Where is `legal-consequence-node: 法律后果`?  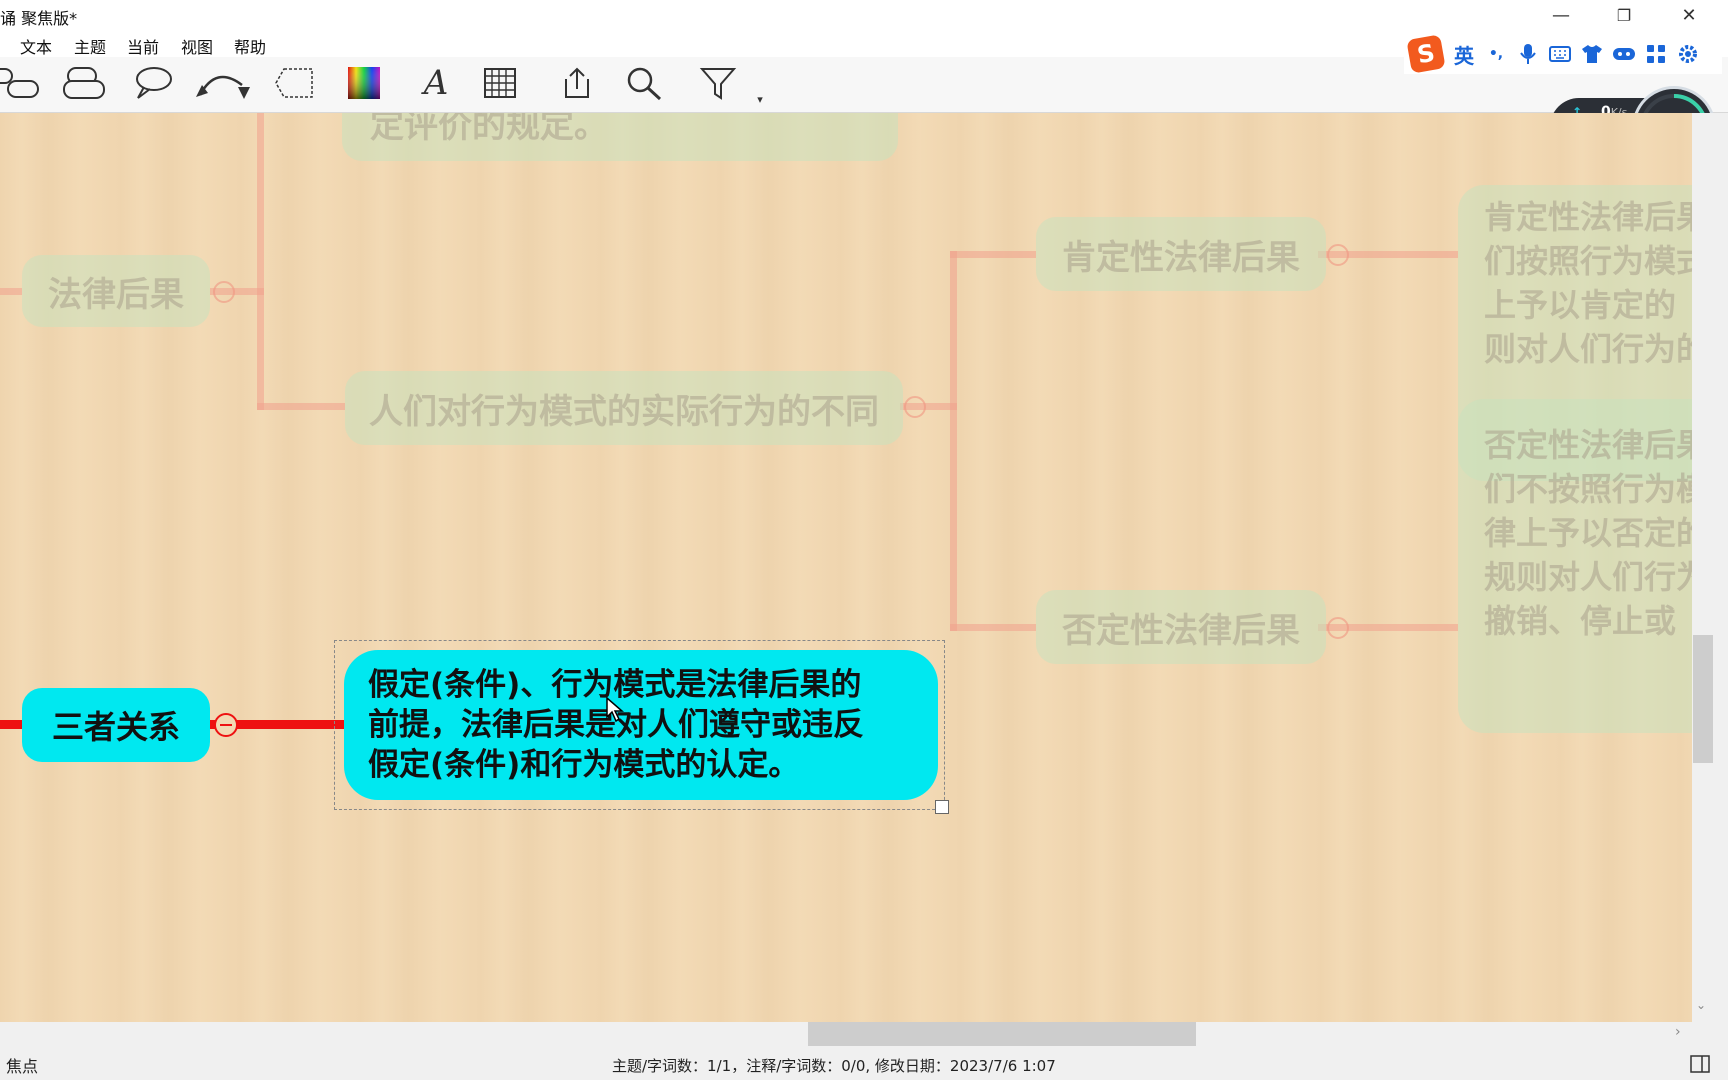 legal-consequence-node: 法律后果 is located at coordinates (116, 291).